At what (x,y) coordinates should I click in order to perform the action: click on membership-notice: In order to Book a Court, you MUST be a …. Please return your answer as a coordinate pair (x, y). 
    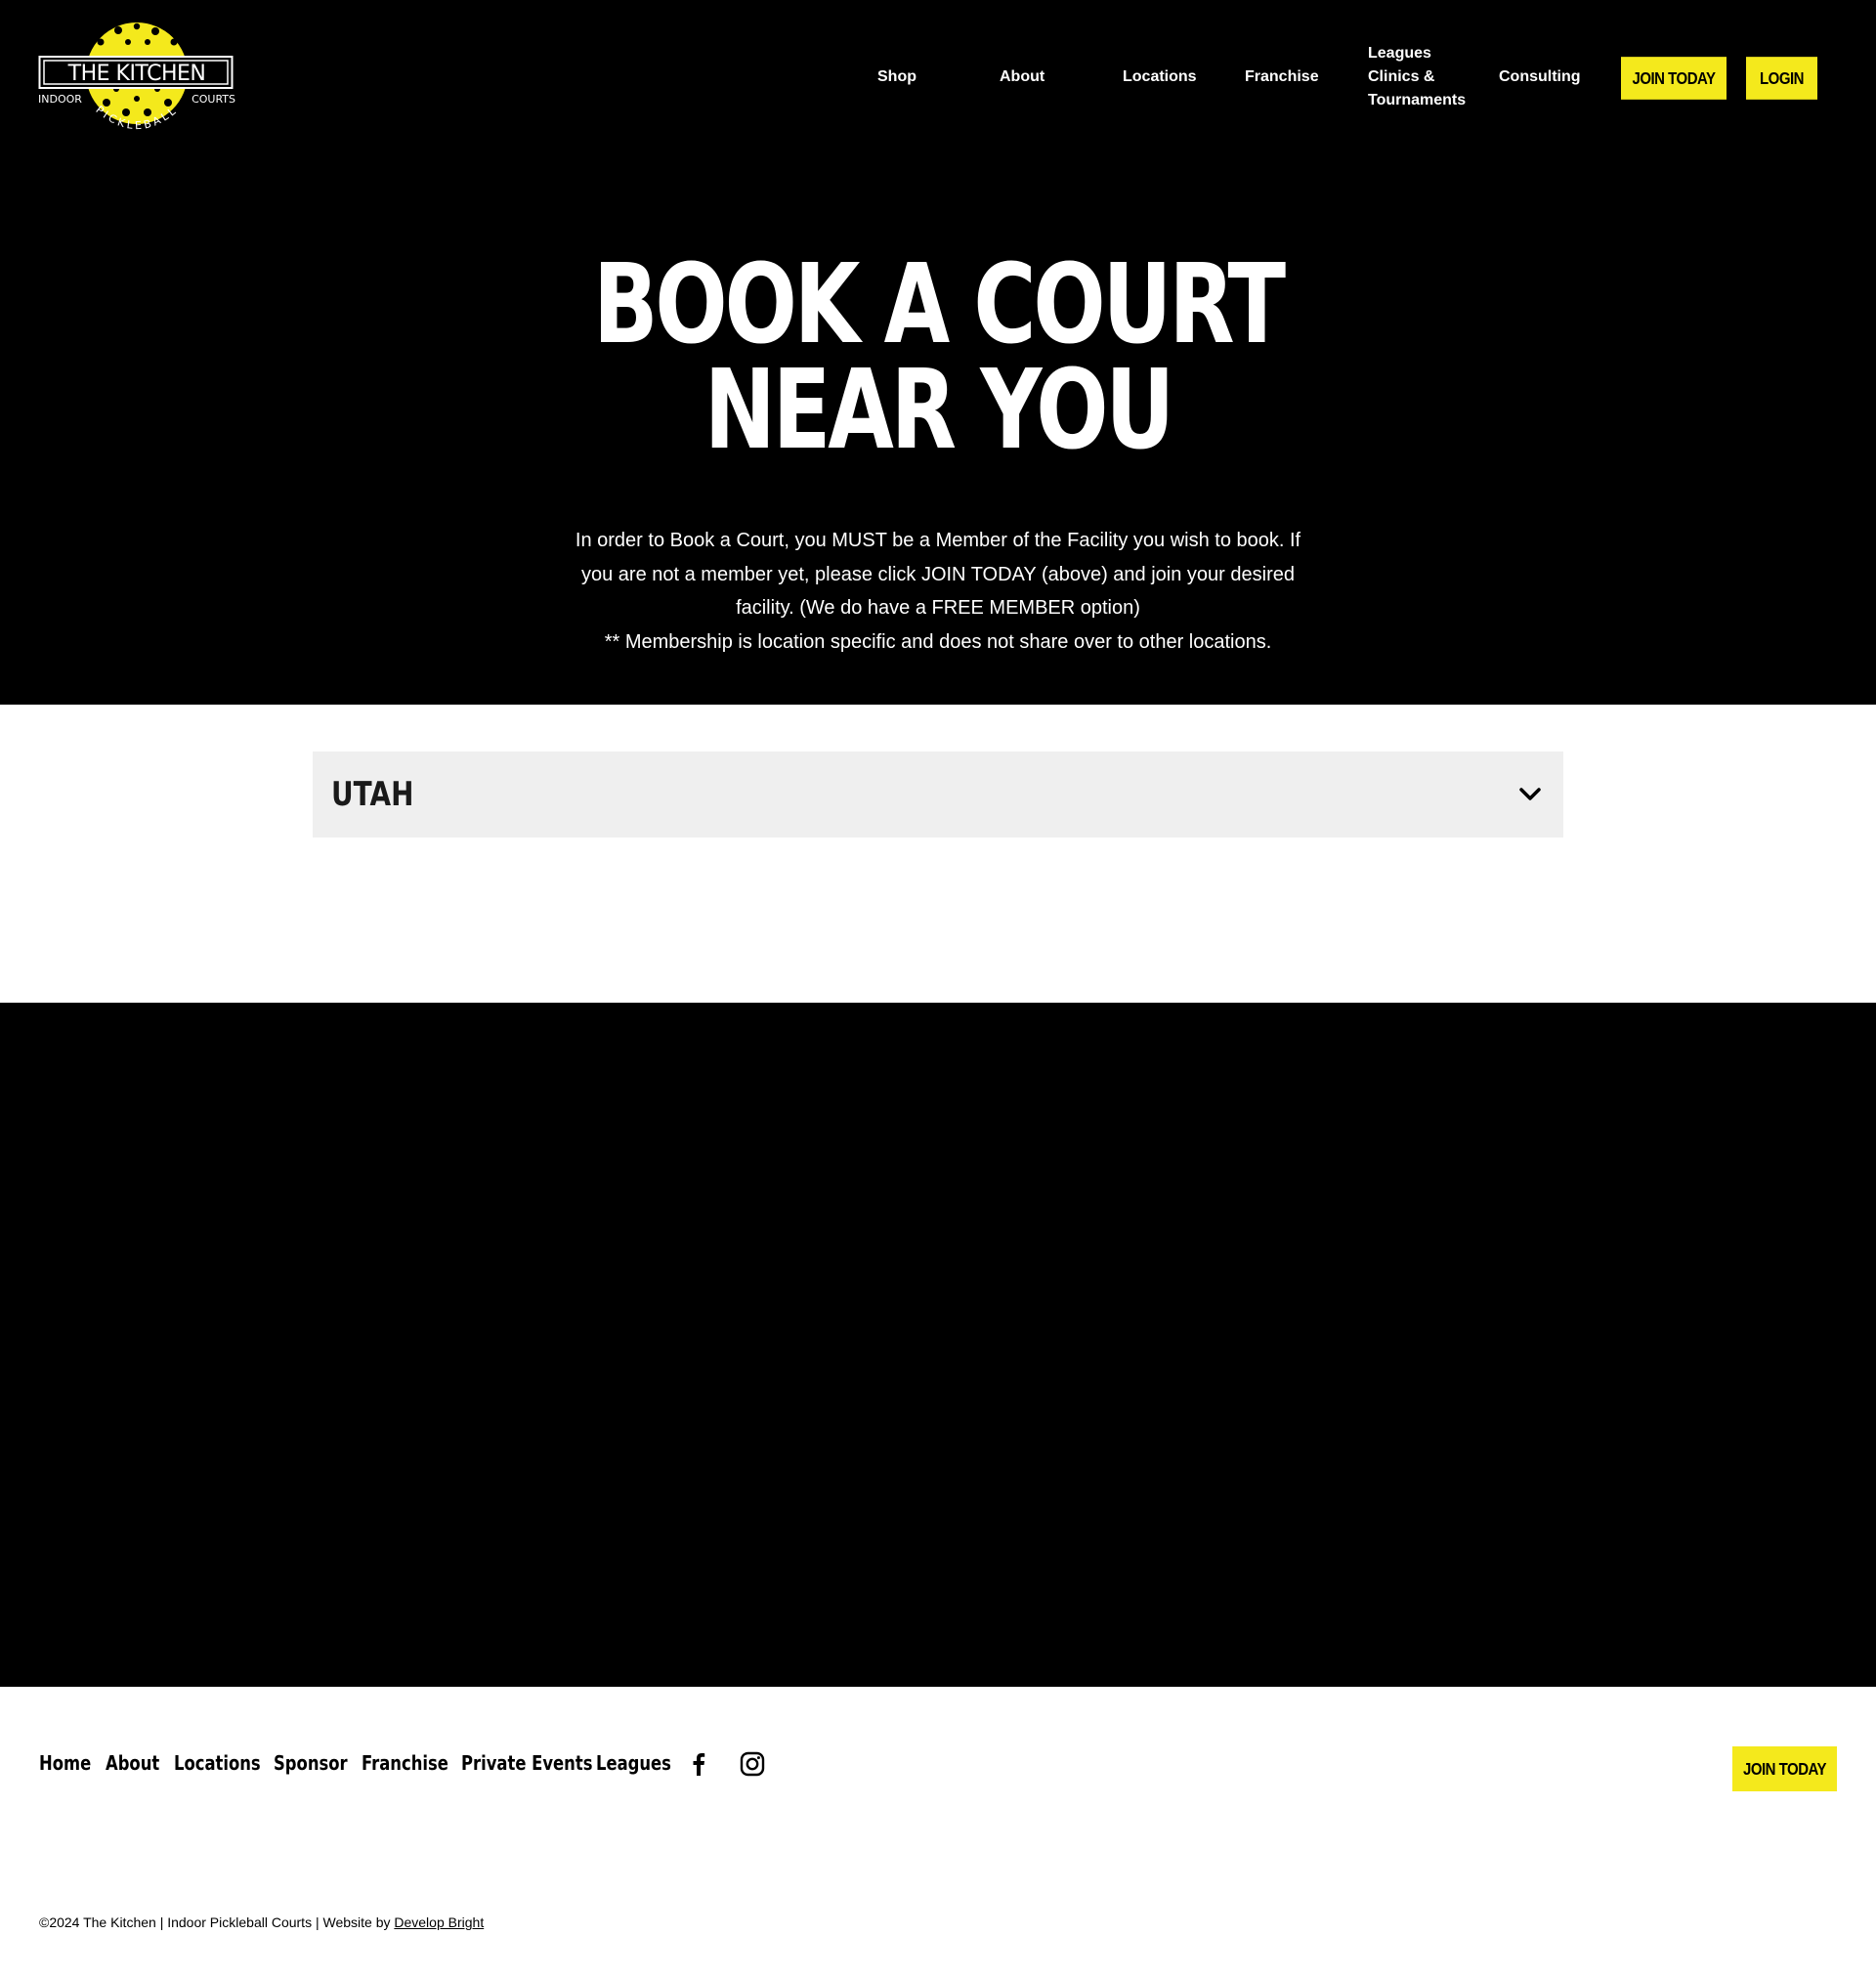
    Looking at the image, I should click on (938, 592).